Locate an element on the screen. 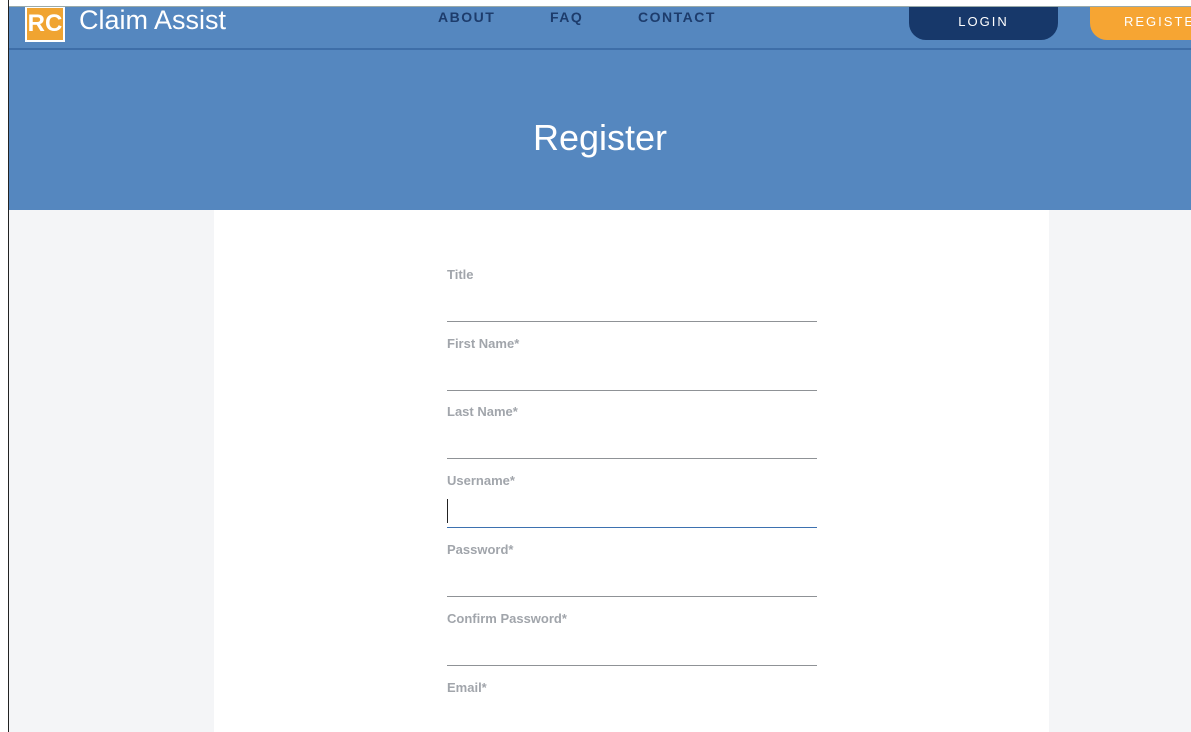 This screenshot has width=1191, height=732. title-field: Title is located at coordinates (632, 294).